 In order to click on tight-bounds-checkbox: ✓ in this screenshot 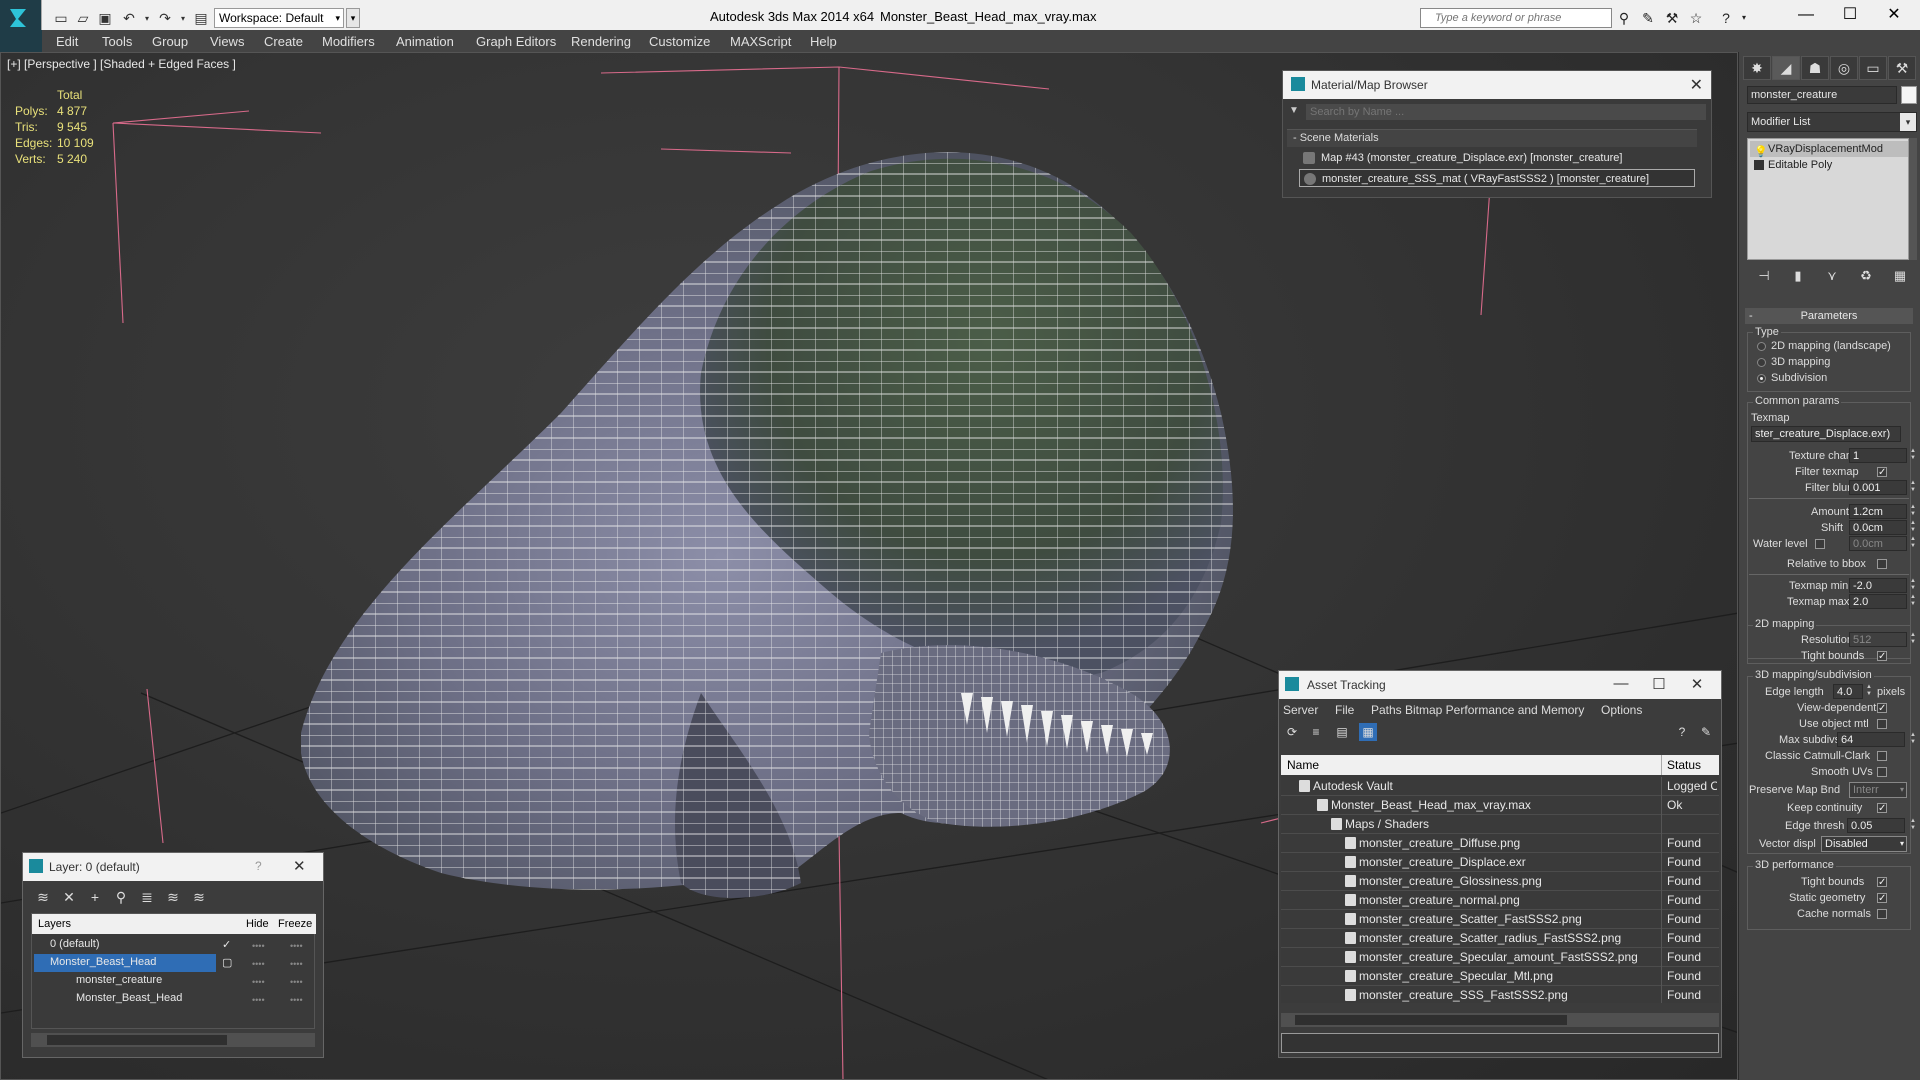, I will do `click(1882, 656)`.